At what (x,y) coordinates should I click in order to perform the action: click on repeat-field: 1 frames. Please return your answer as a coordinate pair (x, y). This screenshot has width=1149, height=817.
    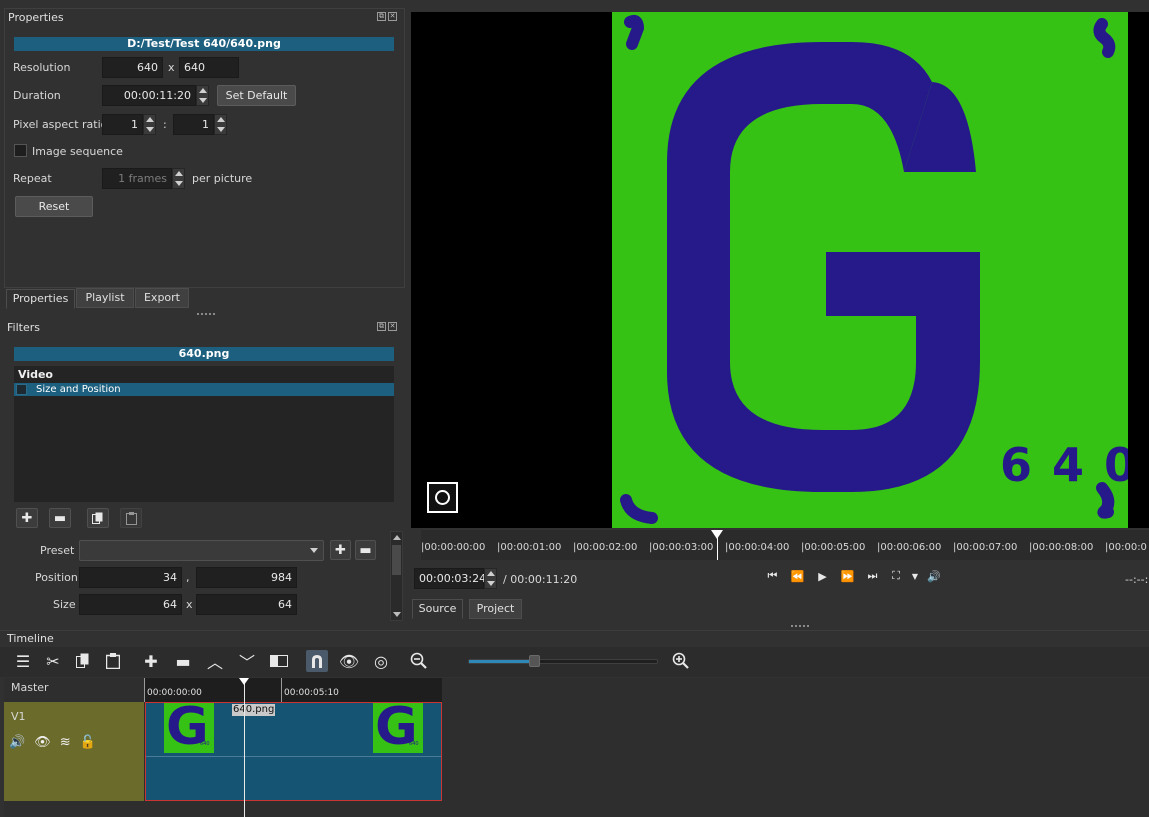
    Looking at the image, I should click on (137, 178).